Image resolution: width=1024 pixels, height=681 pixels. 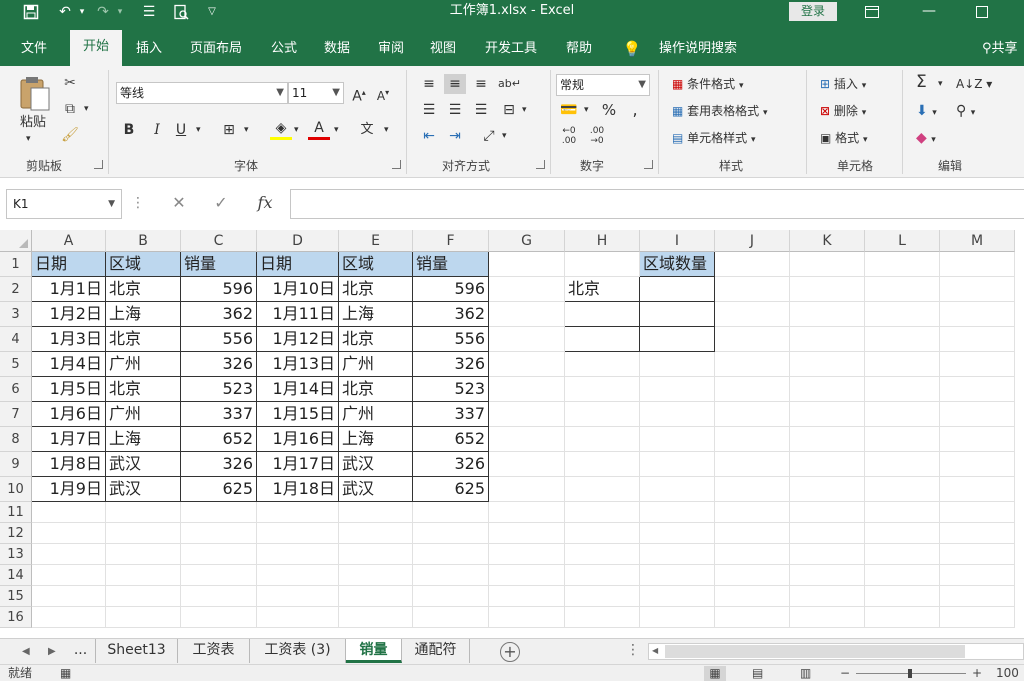 What do you see at coordinates (219, 389) in the screenshot?
I see `table-cell: 523` at bounding box center [219, 389].